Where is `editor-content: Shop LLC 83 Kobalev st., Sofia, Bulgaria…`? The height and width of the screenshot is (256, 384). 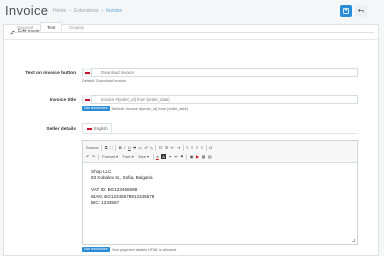
editor-content: Shop LLC 83 Kobalev st., Sofia, Bulgaria… is located at coordinates (220, 187).